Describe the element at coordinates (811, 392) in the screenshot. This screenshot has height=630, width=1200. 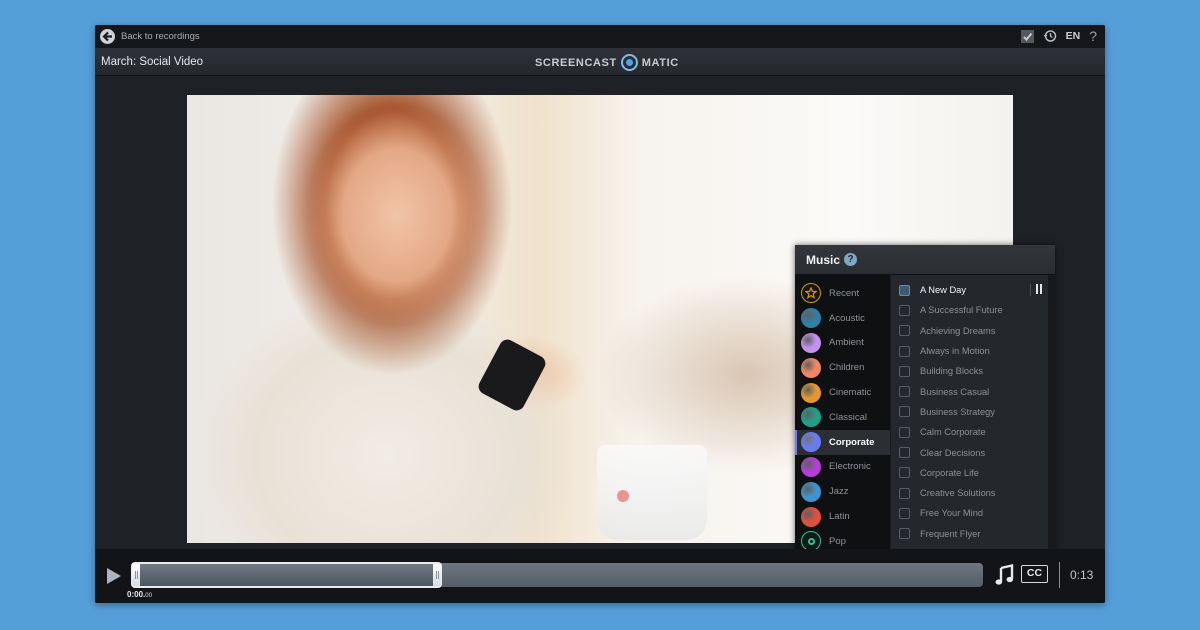
I see `cinematic-thumb-icon` at that location.